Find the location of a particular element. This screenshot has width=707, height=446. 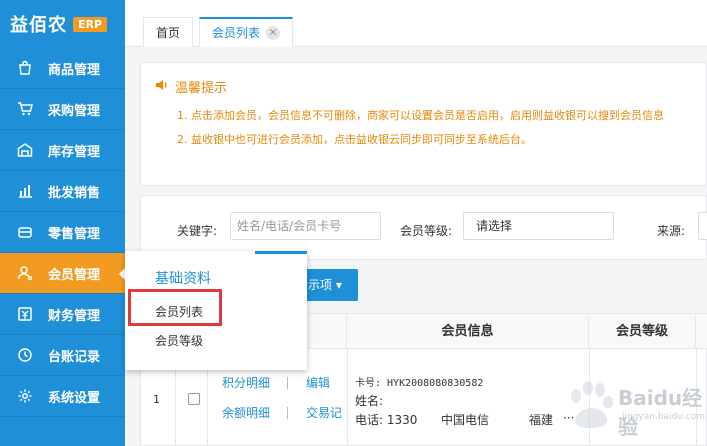

sidebar-item-products: 商品管理 is located at coordinates (62, 68).